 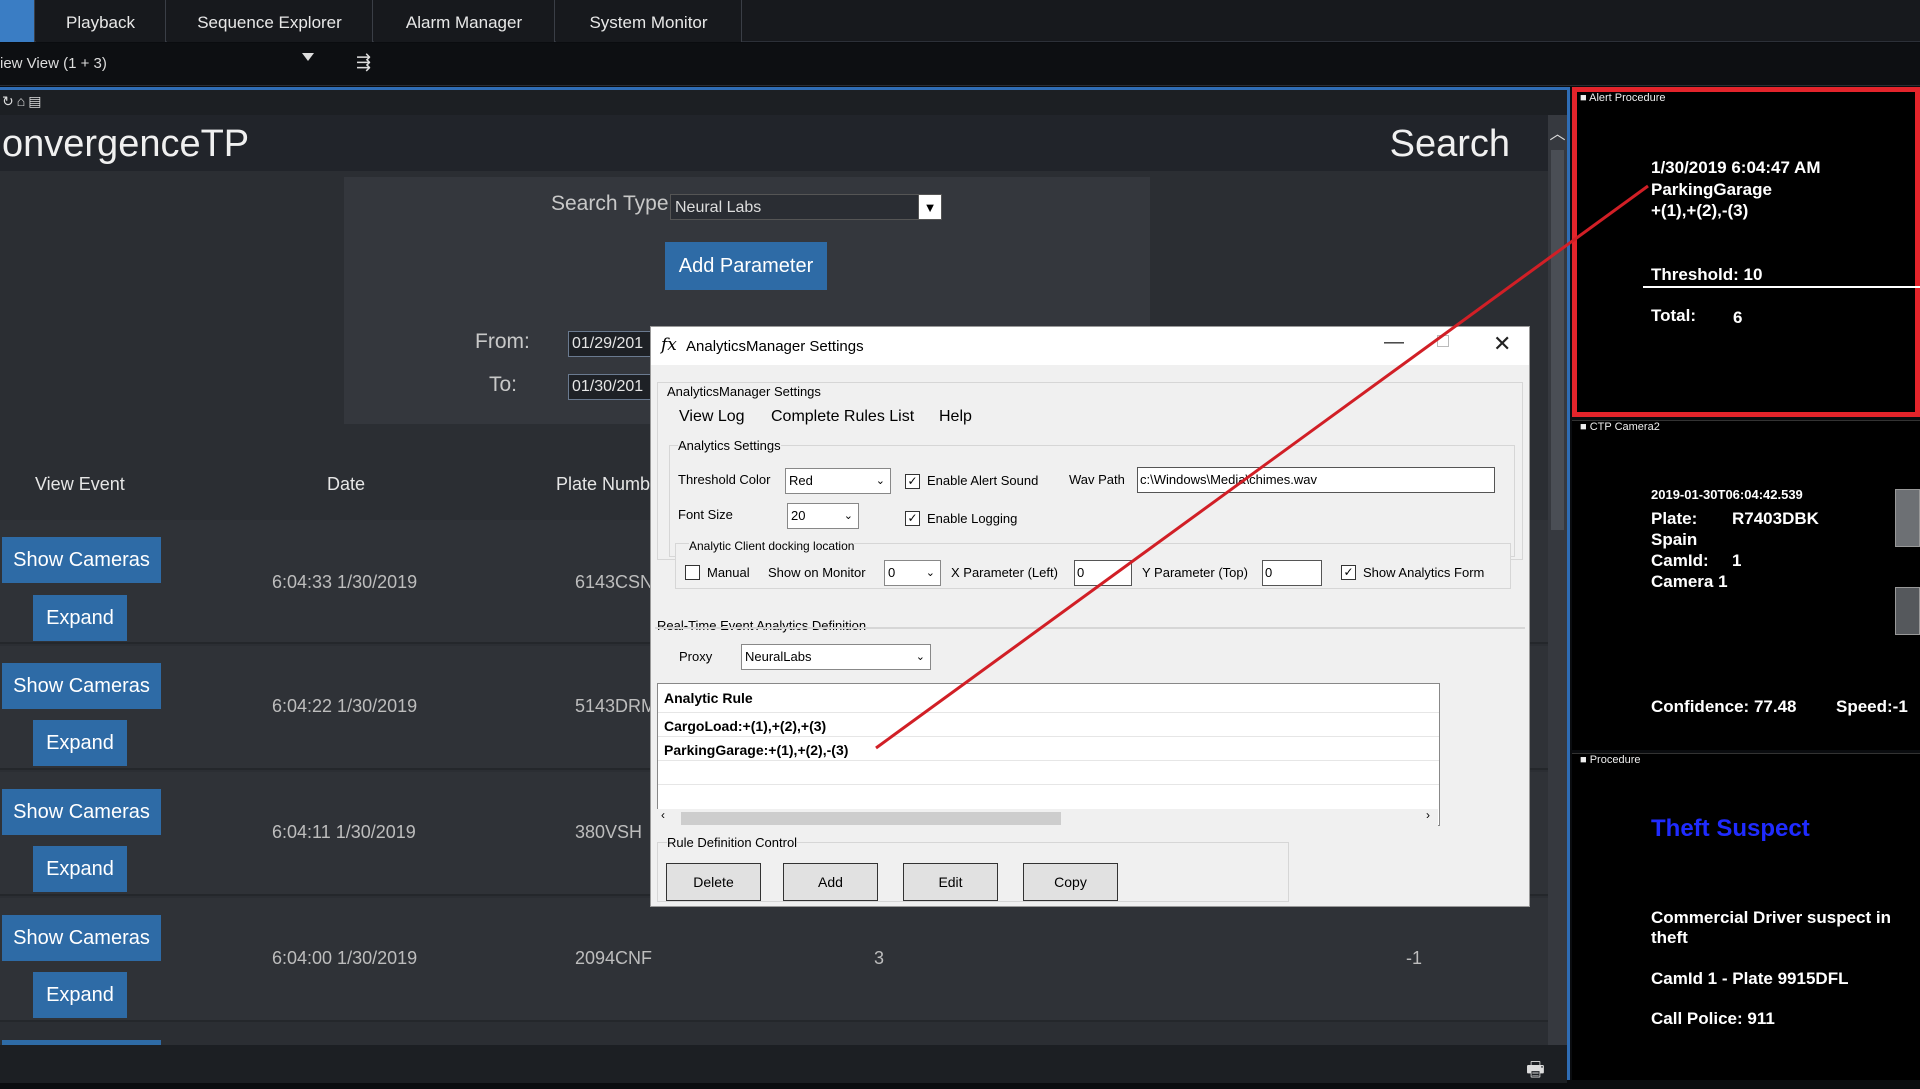 I want to click on dialog-titlebar: fx AnalyticsManager Settings — ✕, so click(x=1090, y=346).